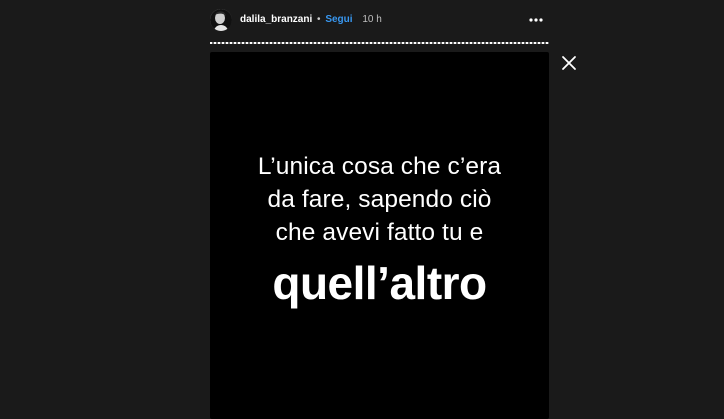 The width and height of the screenshot is (724, 419). I want to click on story-header: dalila_branzani • Segui 10 h, so click(380, 20).